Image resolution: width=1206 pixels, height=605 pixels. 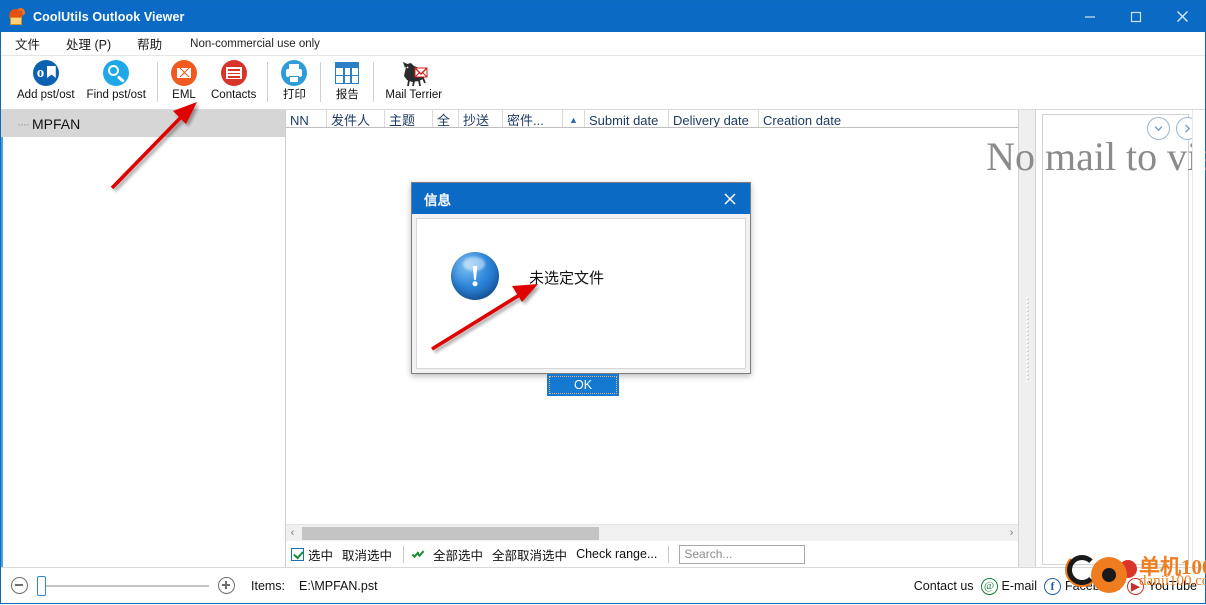 What do you see at coordinates (1172, 586) in the screenshot?
I see `youtube-label: YouTube` at bounding box center [1172, 586].